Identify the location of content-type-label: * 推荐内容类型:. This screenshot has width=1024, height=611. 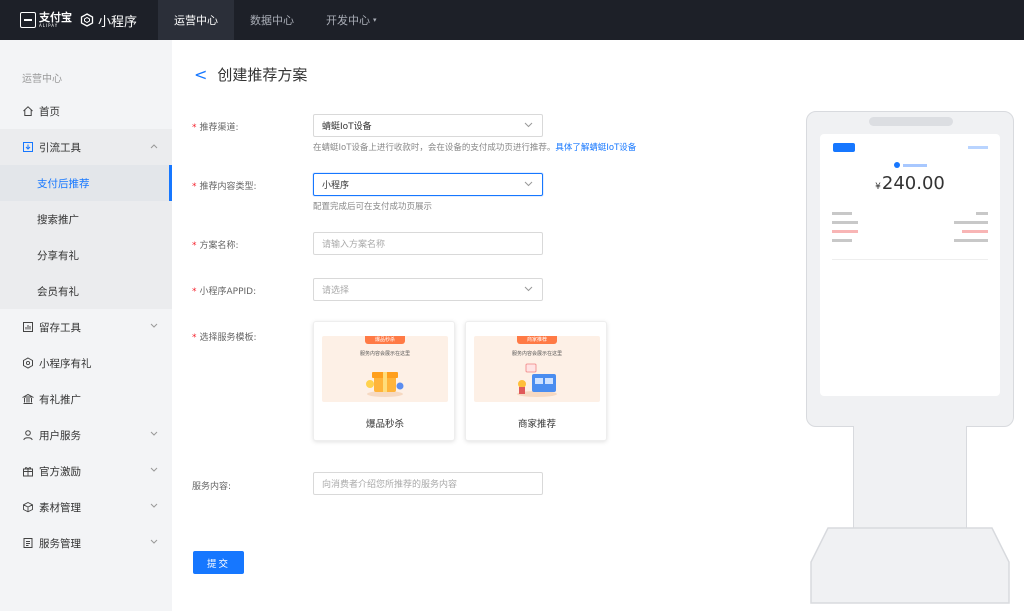
(224, 187).